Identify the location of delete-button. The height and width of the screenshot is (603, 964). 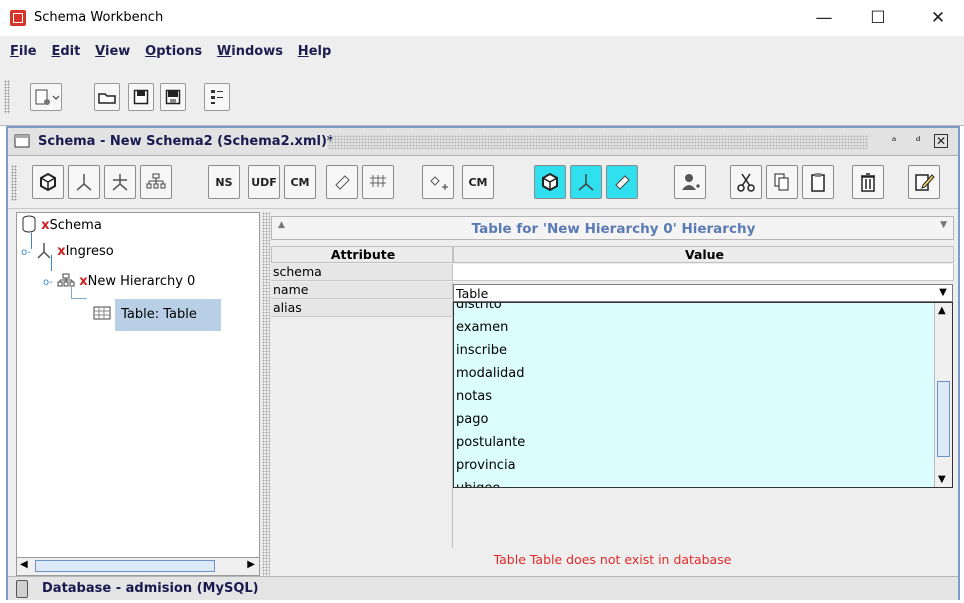
(868, 182).